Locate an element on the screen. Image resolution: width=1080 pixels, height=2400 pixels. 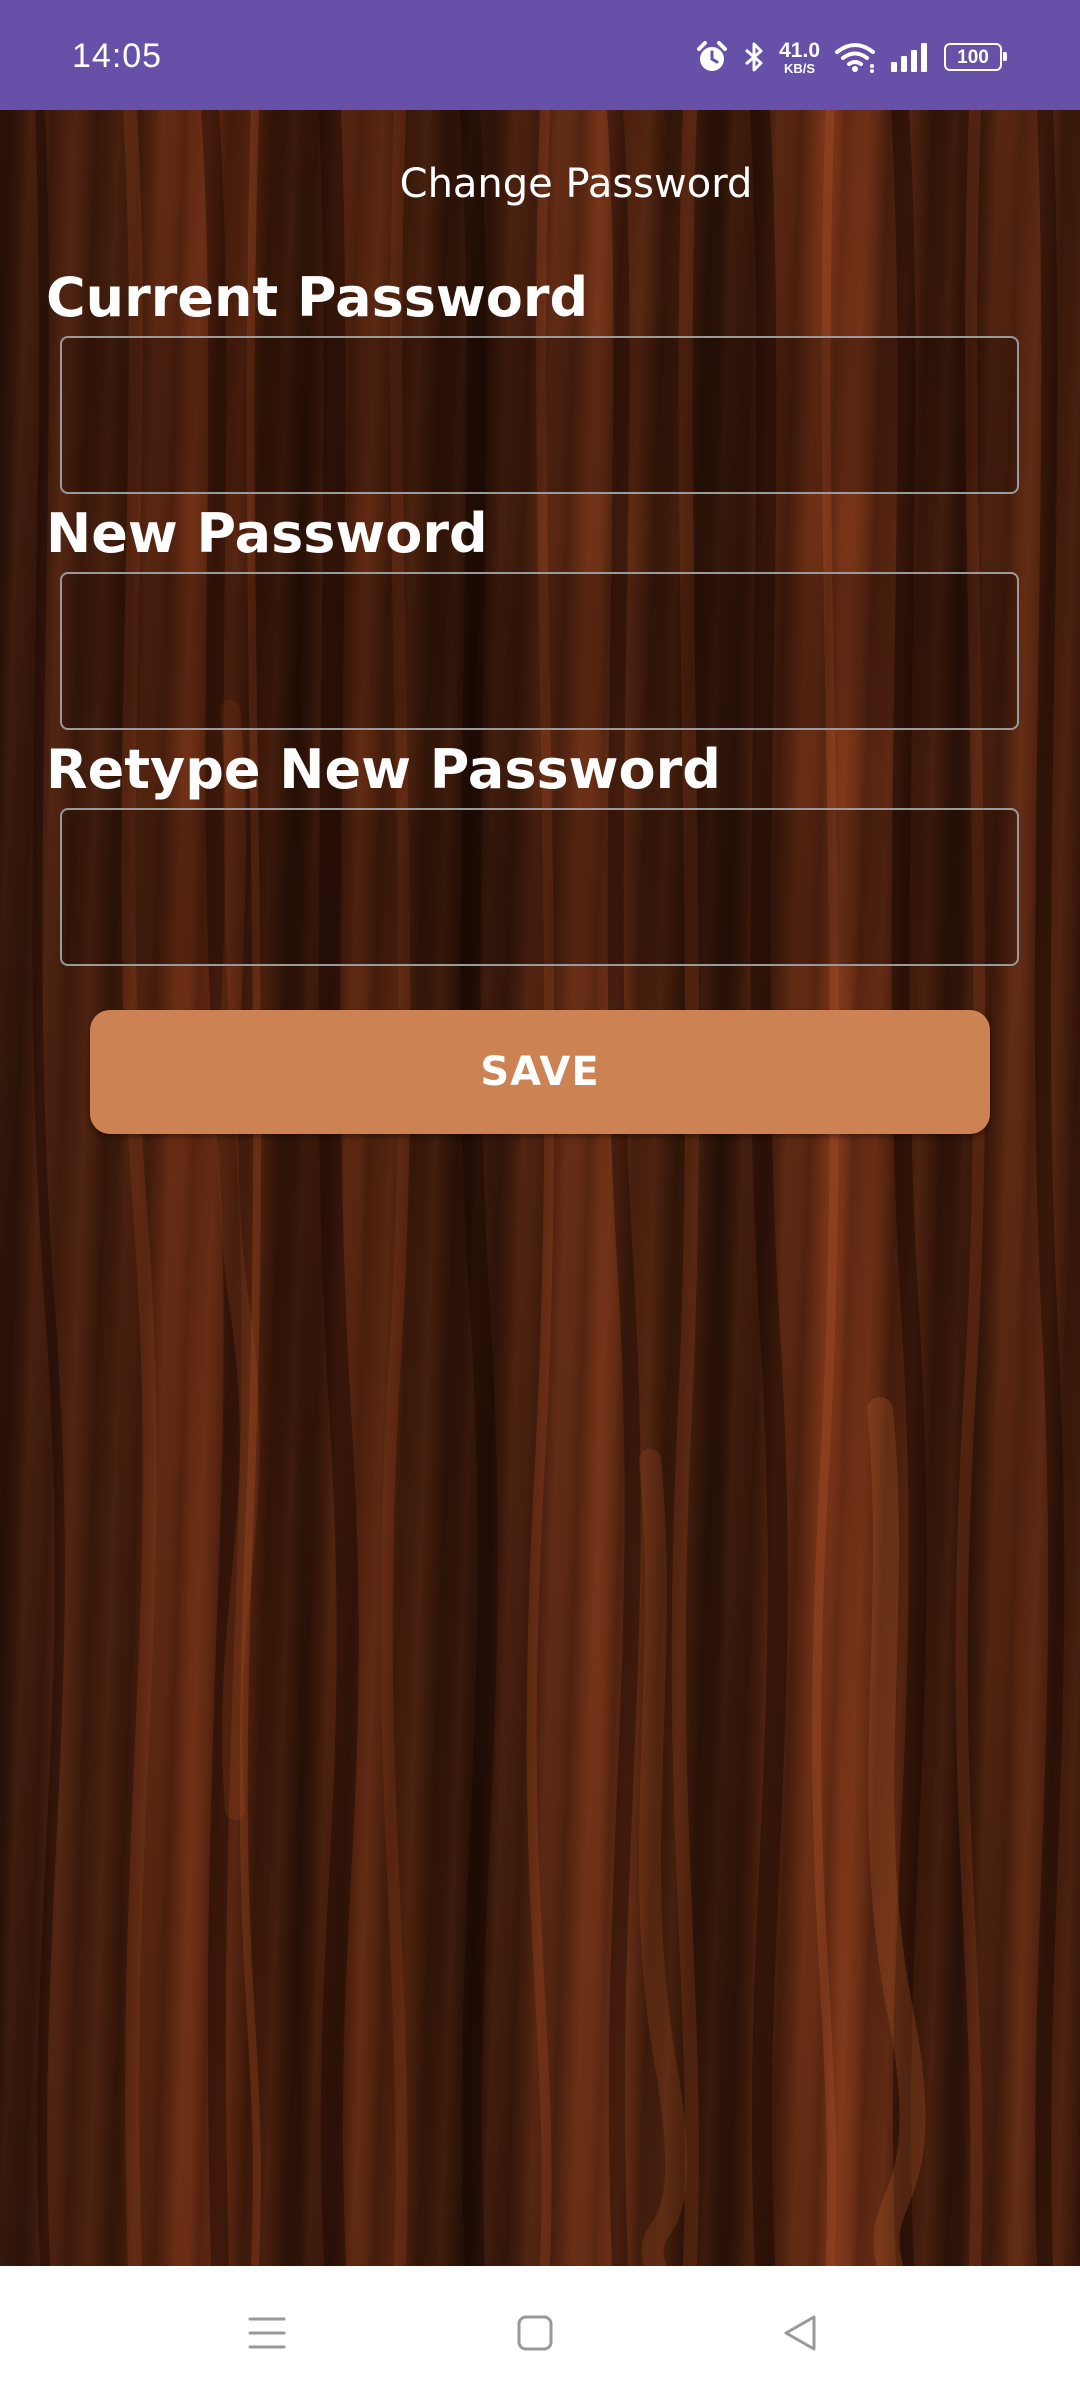
network-speed-unit: KB/S is located at coordinates (800, 68).